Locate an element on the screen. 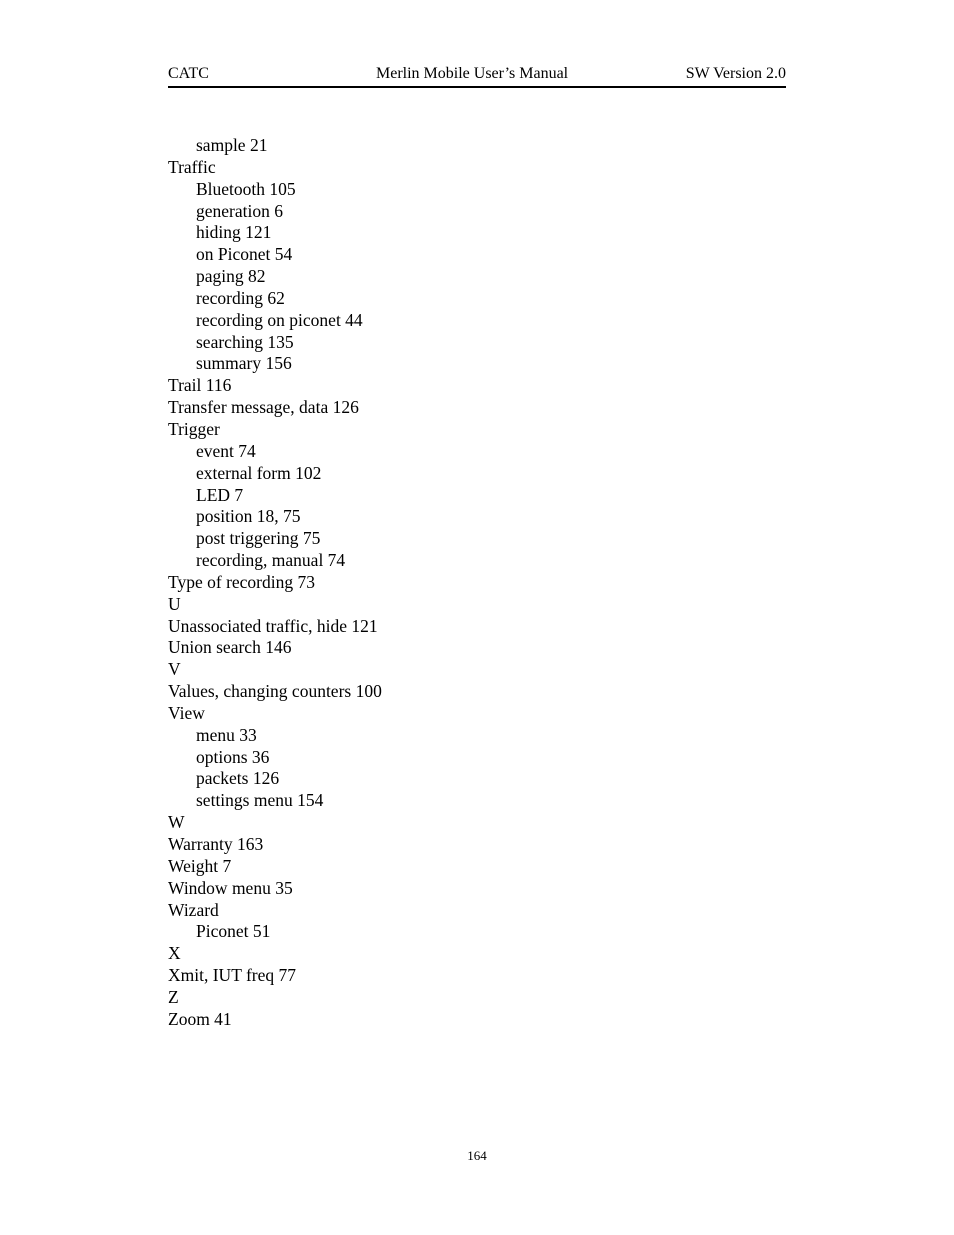 Image resolution: width=954 pixels, height=1235 pixels. index-subentry: recording, manual 74 is located at coordinates (271, 560).